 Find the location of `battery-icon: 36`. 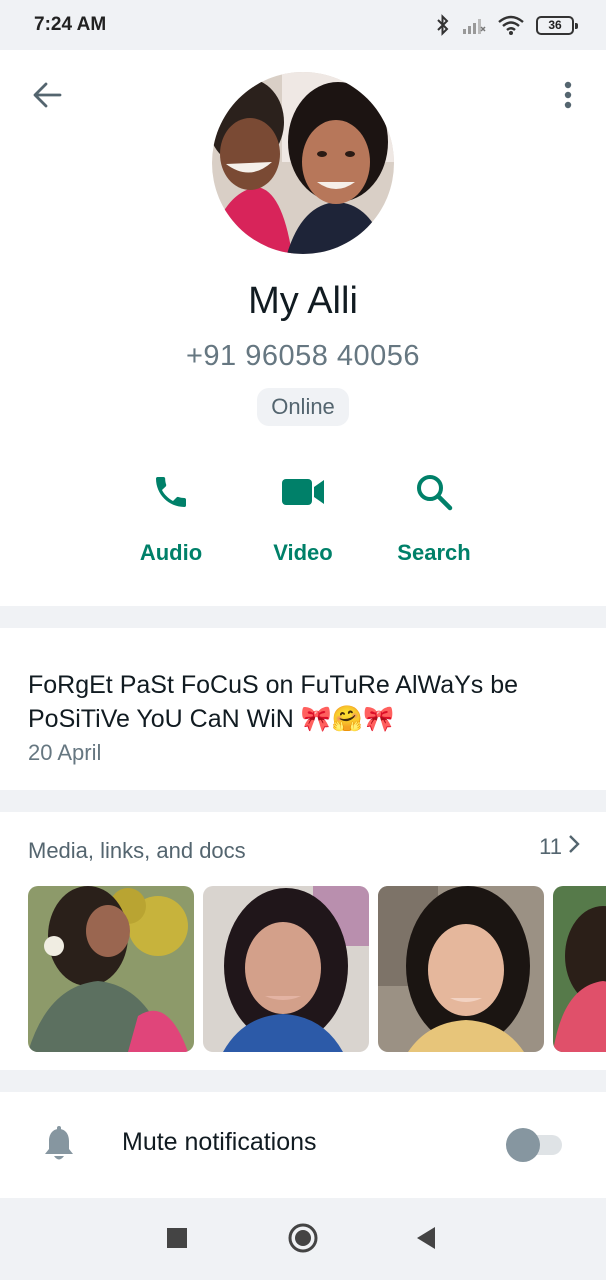

battery-icon: 36 is located at coordinates (557, 25).